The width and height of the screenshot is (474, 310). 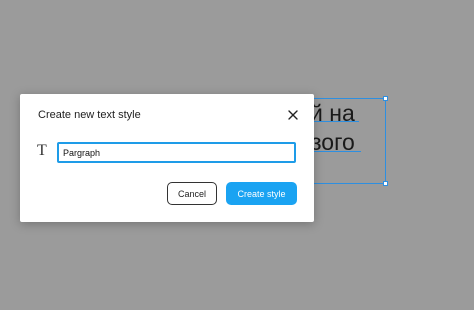 I want to click on dialog-title: Create new text style, so click(x=89, y=115).